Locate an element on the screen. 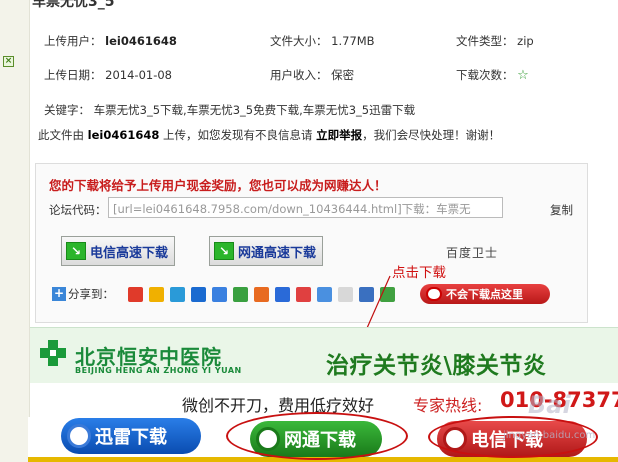 The width and height of the screenshot is (618, 462). bookmark-icon is located at coordinates (366, 294).